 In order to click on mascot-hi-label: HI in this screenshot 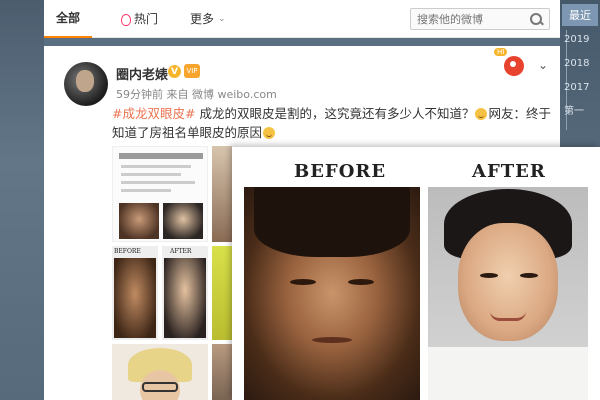, I will do `click(501, 52)`.